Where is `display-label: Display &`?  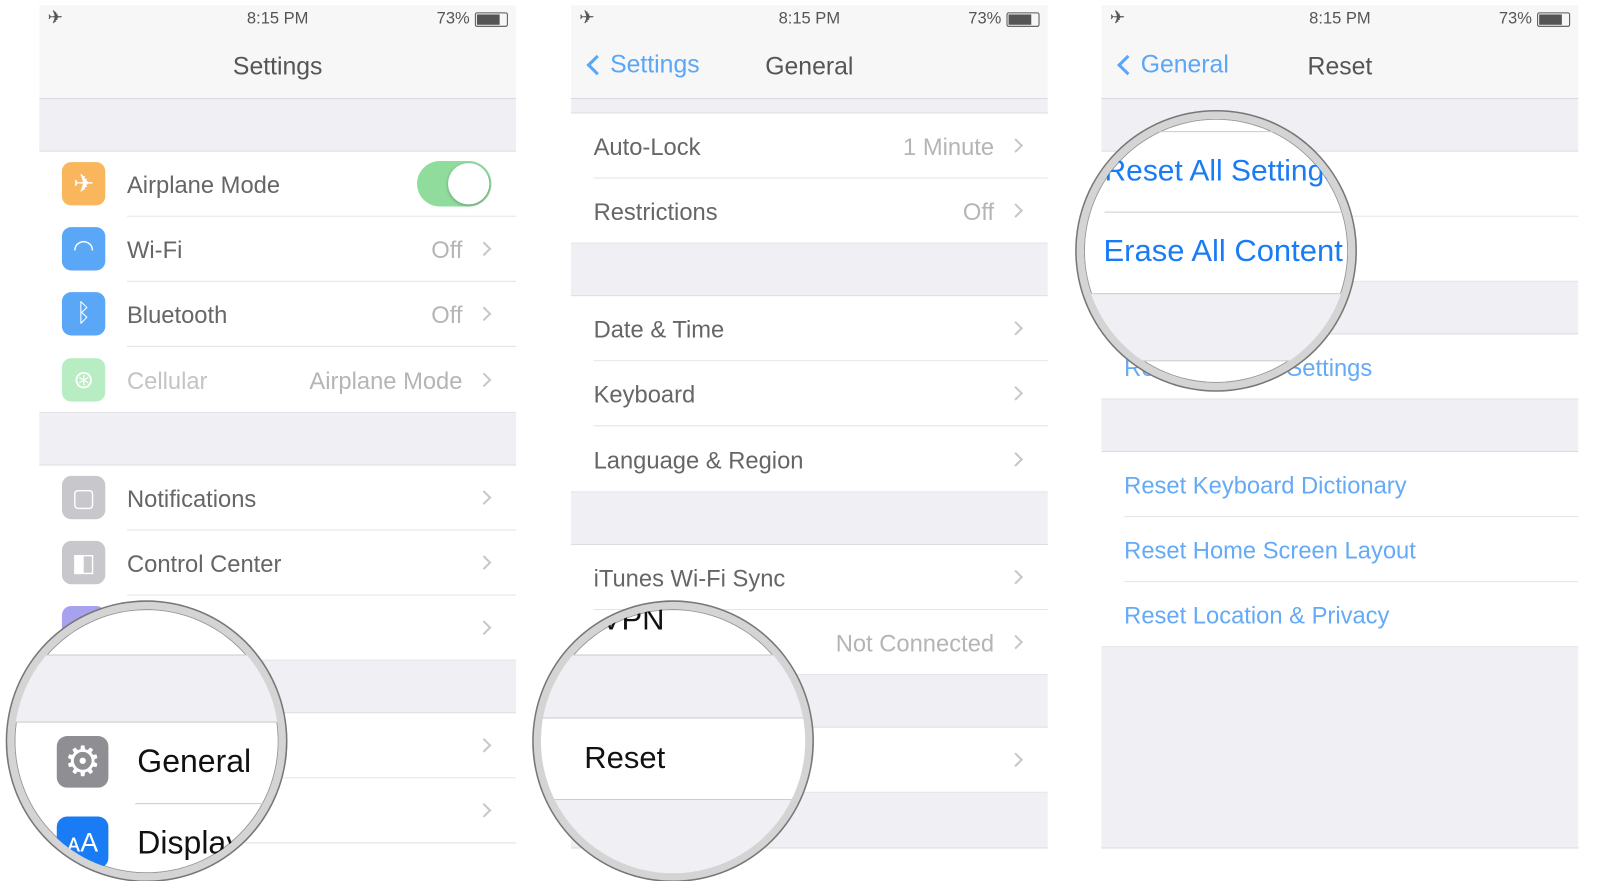
display-label: Display & is located at coordinates (205, 842).